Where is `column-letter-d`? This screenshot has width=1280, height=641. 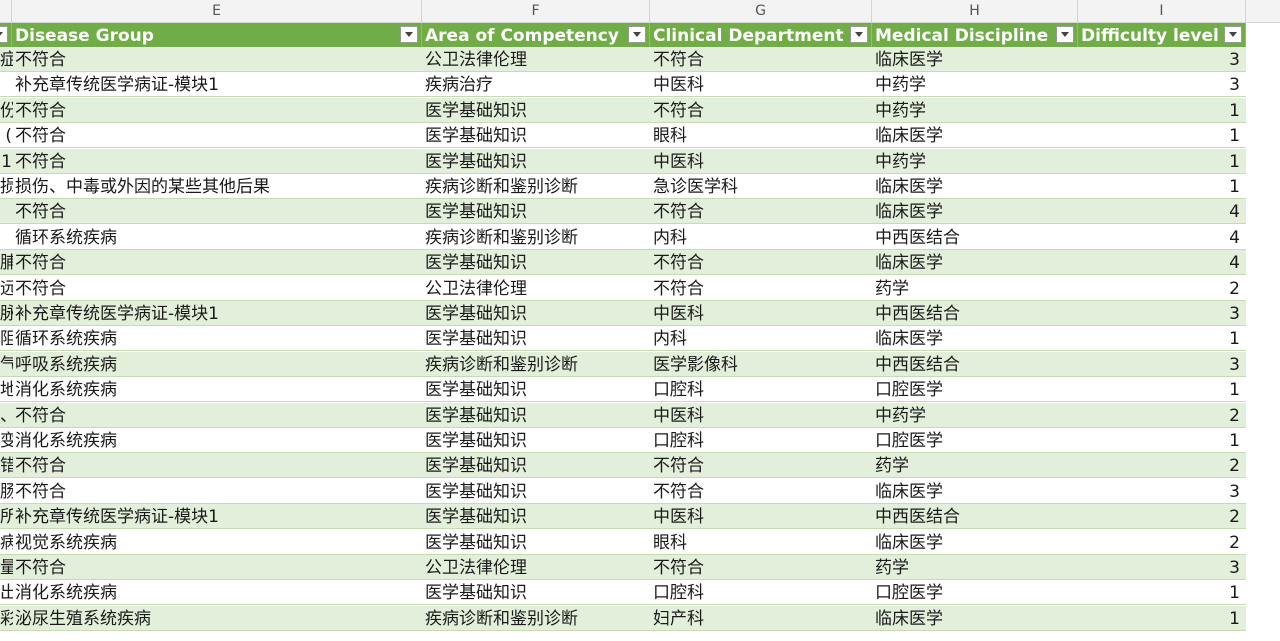
column-letter-d is located at coordinates (6, 11).